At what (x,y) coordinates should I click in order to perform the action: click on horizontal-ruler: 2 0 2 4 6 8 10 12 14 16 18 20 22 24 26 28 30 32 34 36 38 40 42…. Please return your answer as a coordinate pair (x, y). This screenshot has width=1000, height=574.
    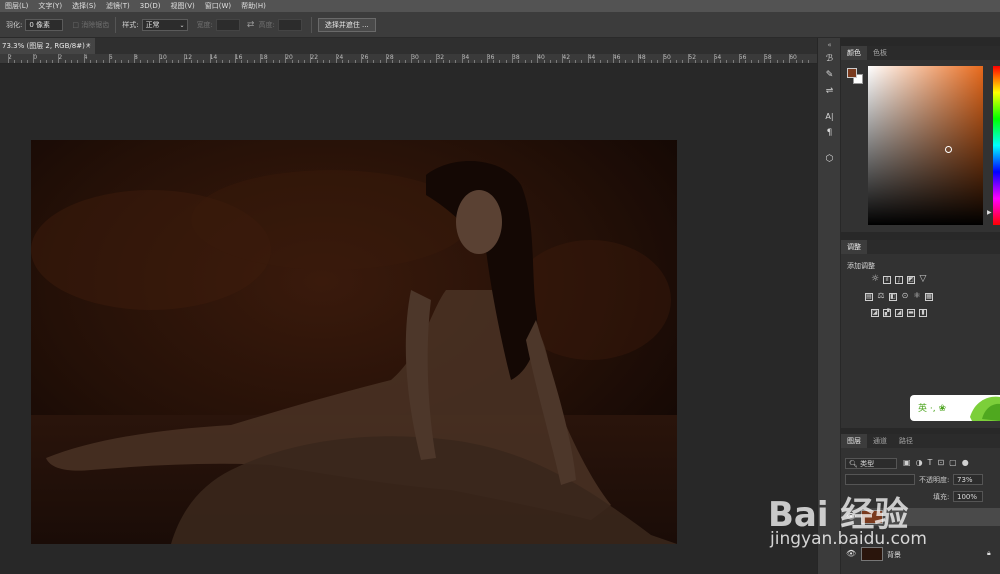
    Looking at the image, I should click on (408, 59).